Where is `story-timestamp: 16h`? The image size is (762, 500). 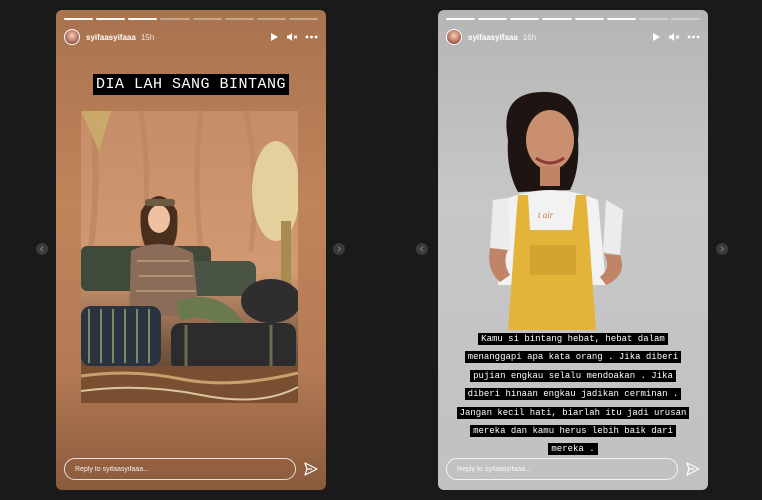
story-timestamp: 16h is located at coordinates (529, 37).